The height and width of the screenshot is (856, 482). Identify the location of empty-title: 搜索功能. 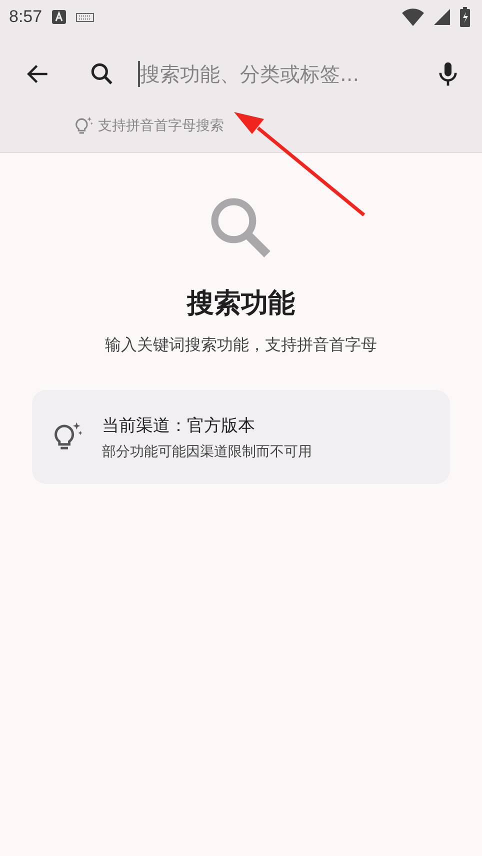
(241, 304).